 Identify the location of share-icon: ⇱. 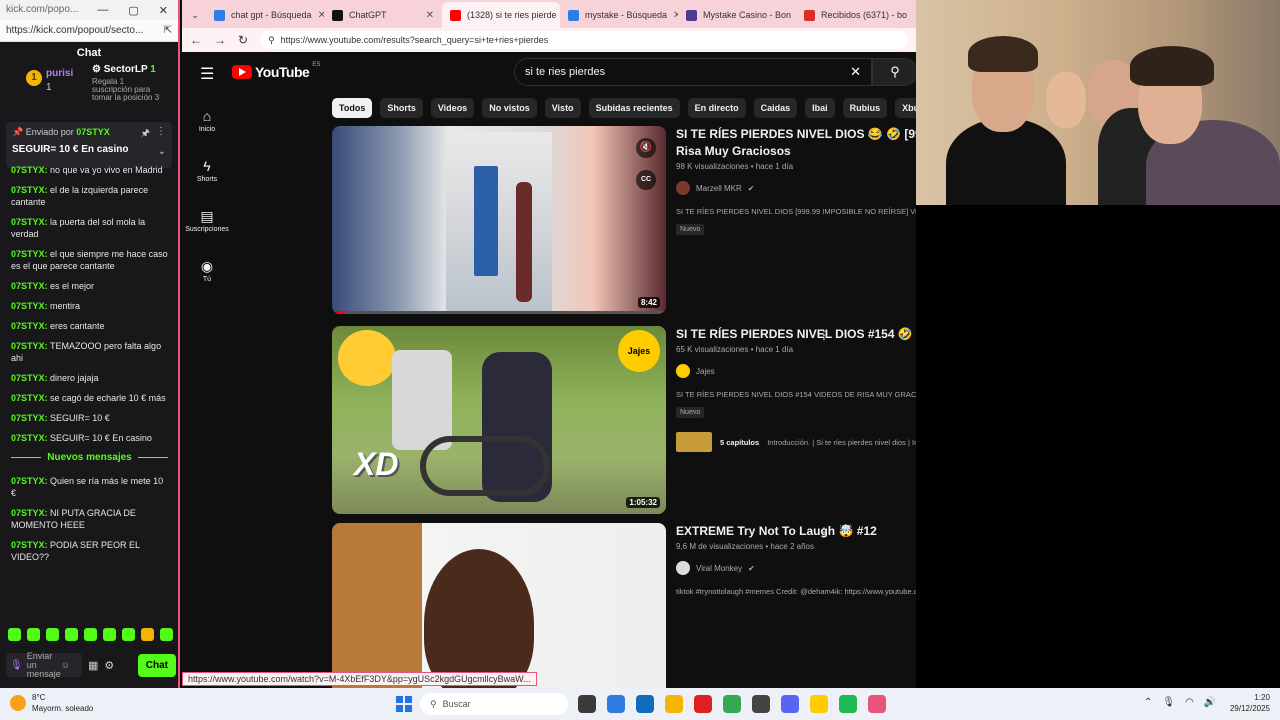
(168, 30).